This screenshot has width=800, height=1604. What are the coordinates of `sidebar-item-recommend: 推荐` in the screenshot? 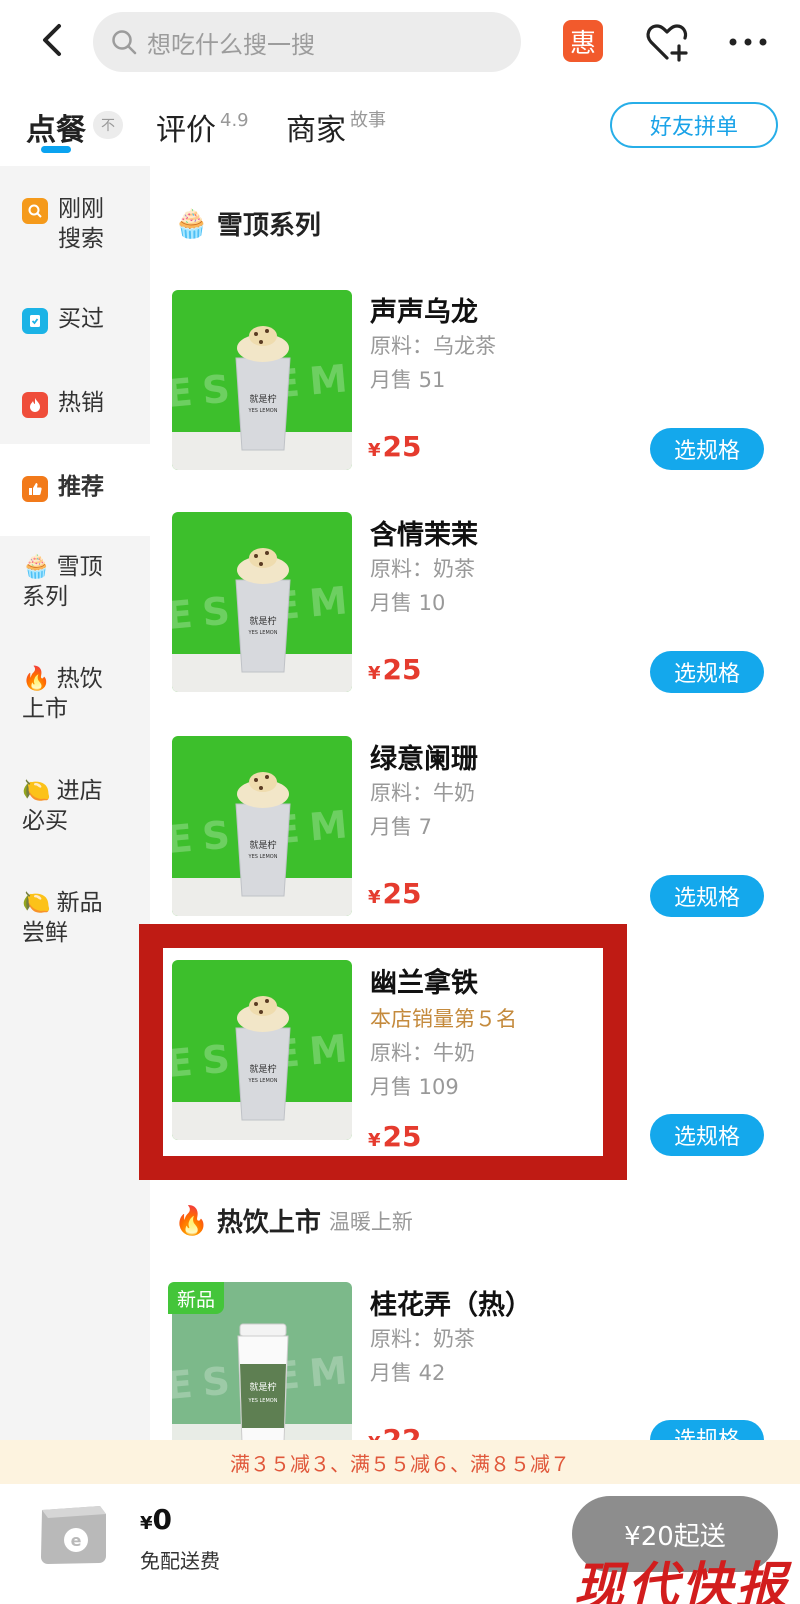 It's located at (75, 486).